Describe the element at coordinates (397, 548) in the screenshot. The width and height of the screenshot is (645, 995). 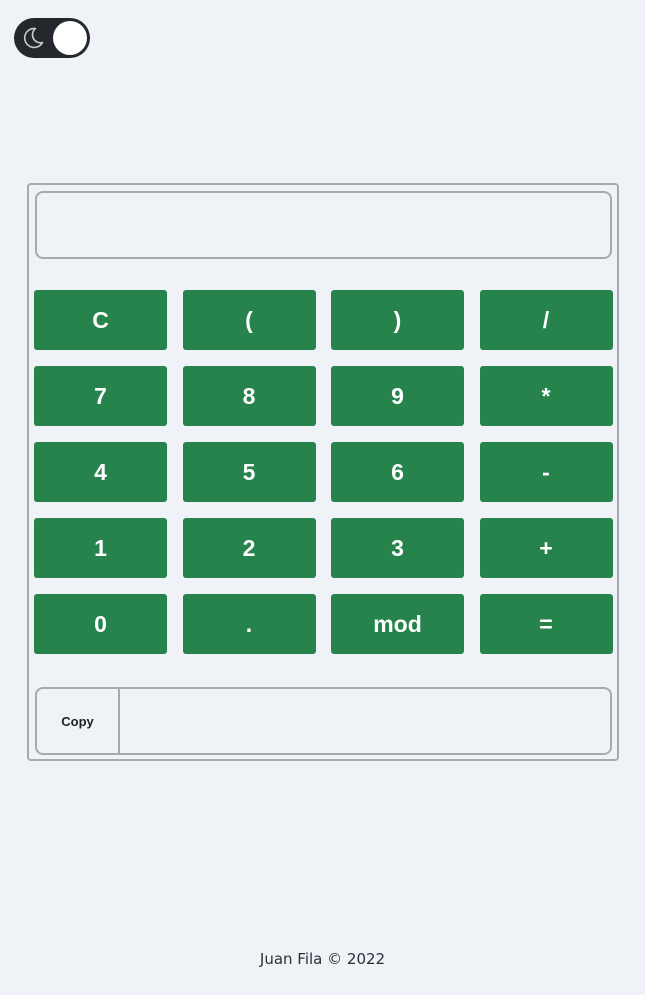
I see `digit-3-button: 3` at that location.